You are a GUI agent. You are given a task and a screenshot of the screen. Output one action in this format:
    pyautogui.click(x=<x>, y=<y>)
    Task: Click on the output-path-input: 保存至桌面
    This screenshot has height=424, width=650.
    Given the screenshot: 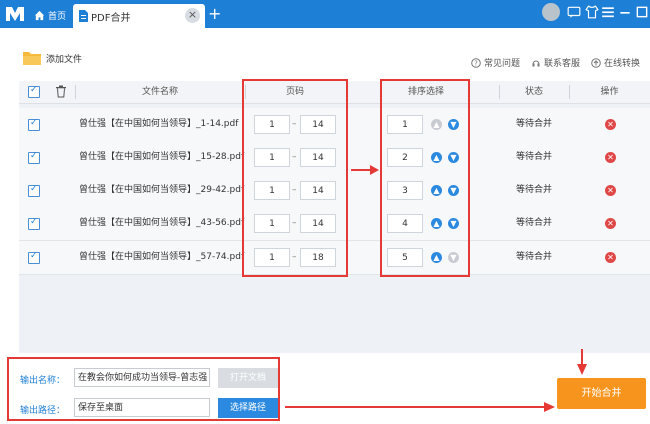 What is the action you would take?
    pyautogui.click(x=142, y=407)
    